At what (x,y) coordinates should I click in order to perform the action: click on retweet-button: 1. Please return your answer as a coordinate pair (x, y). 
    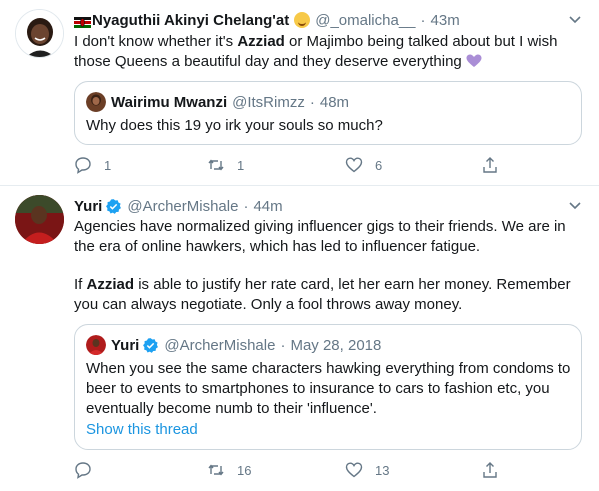
    Looking at the image, I should click on (225, 165).